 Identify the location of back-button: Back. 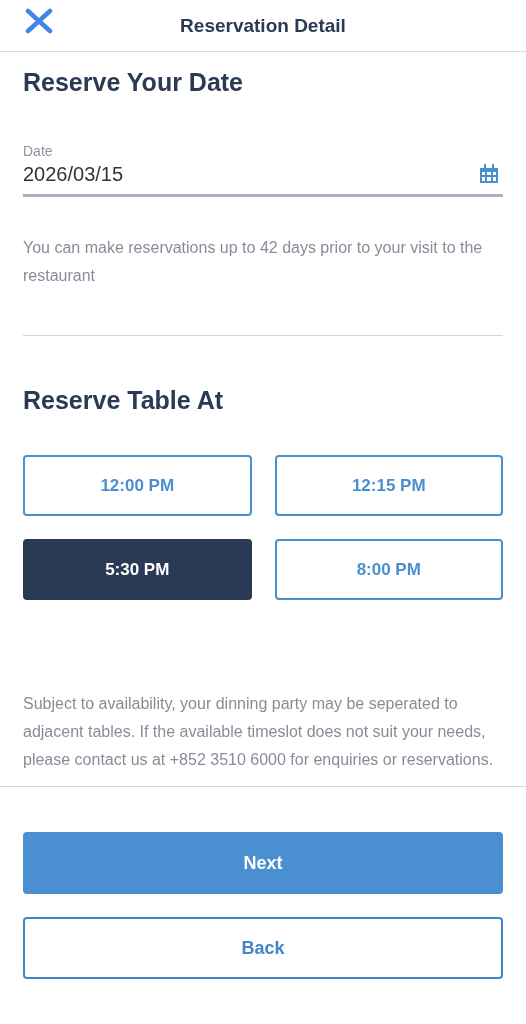
(263, 948).